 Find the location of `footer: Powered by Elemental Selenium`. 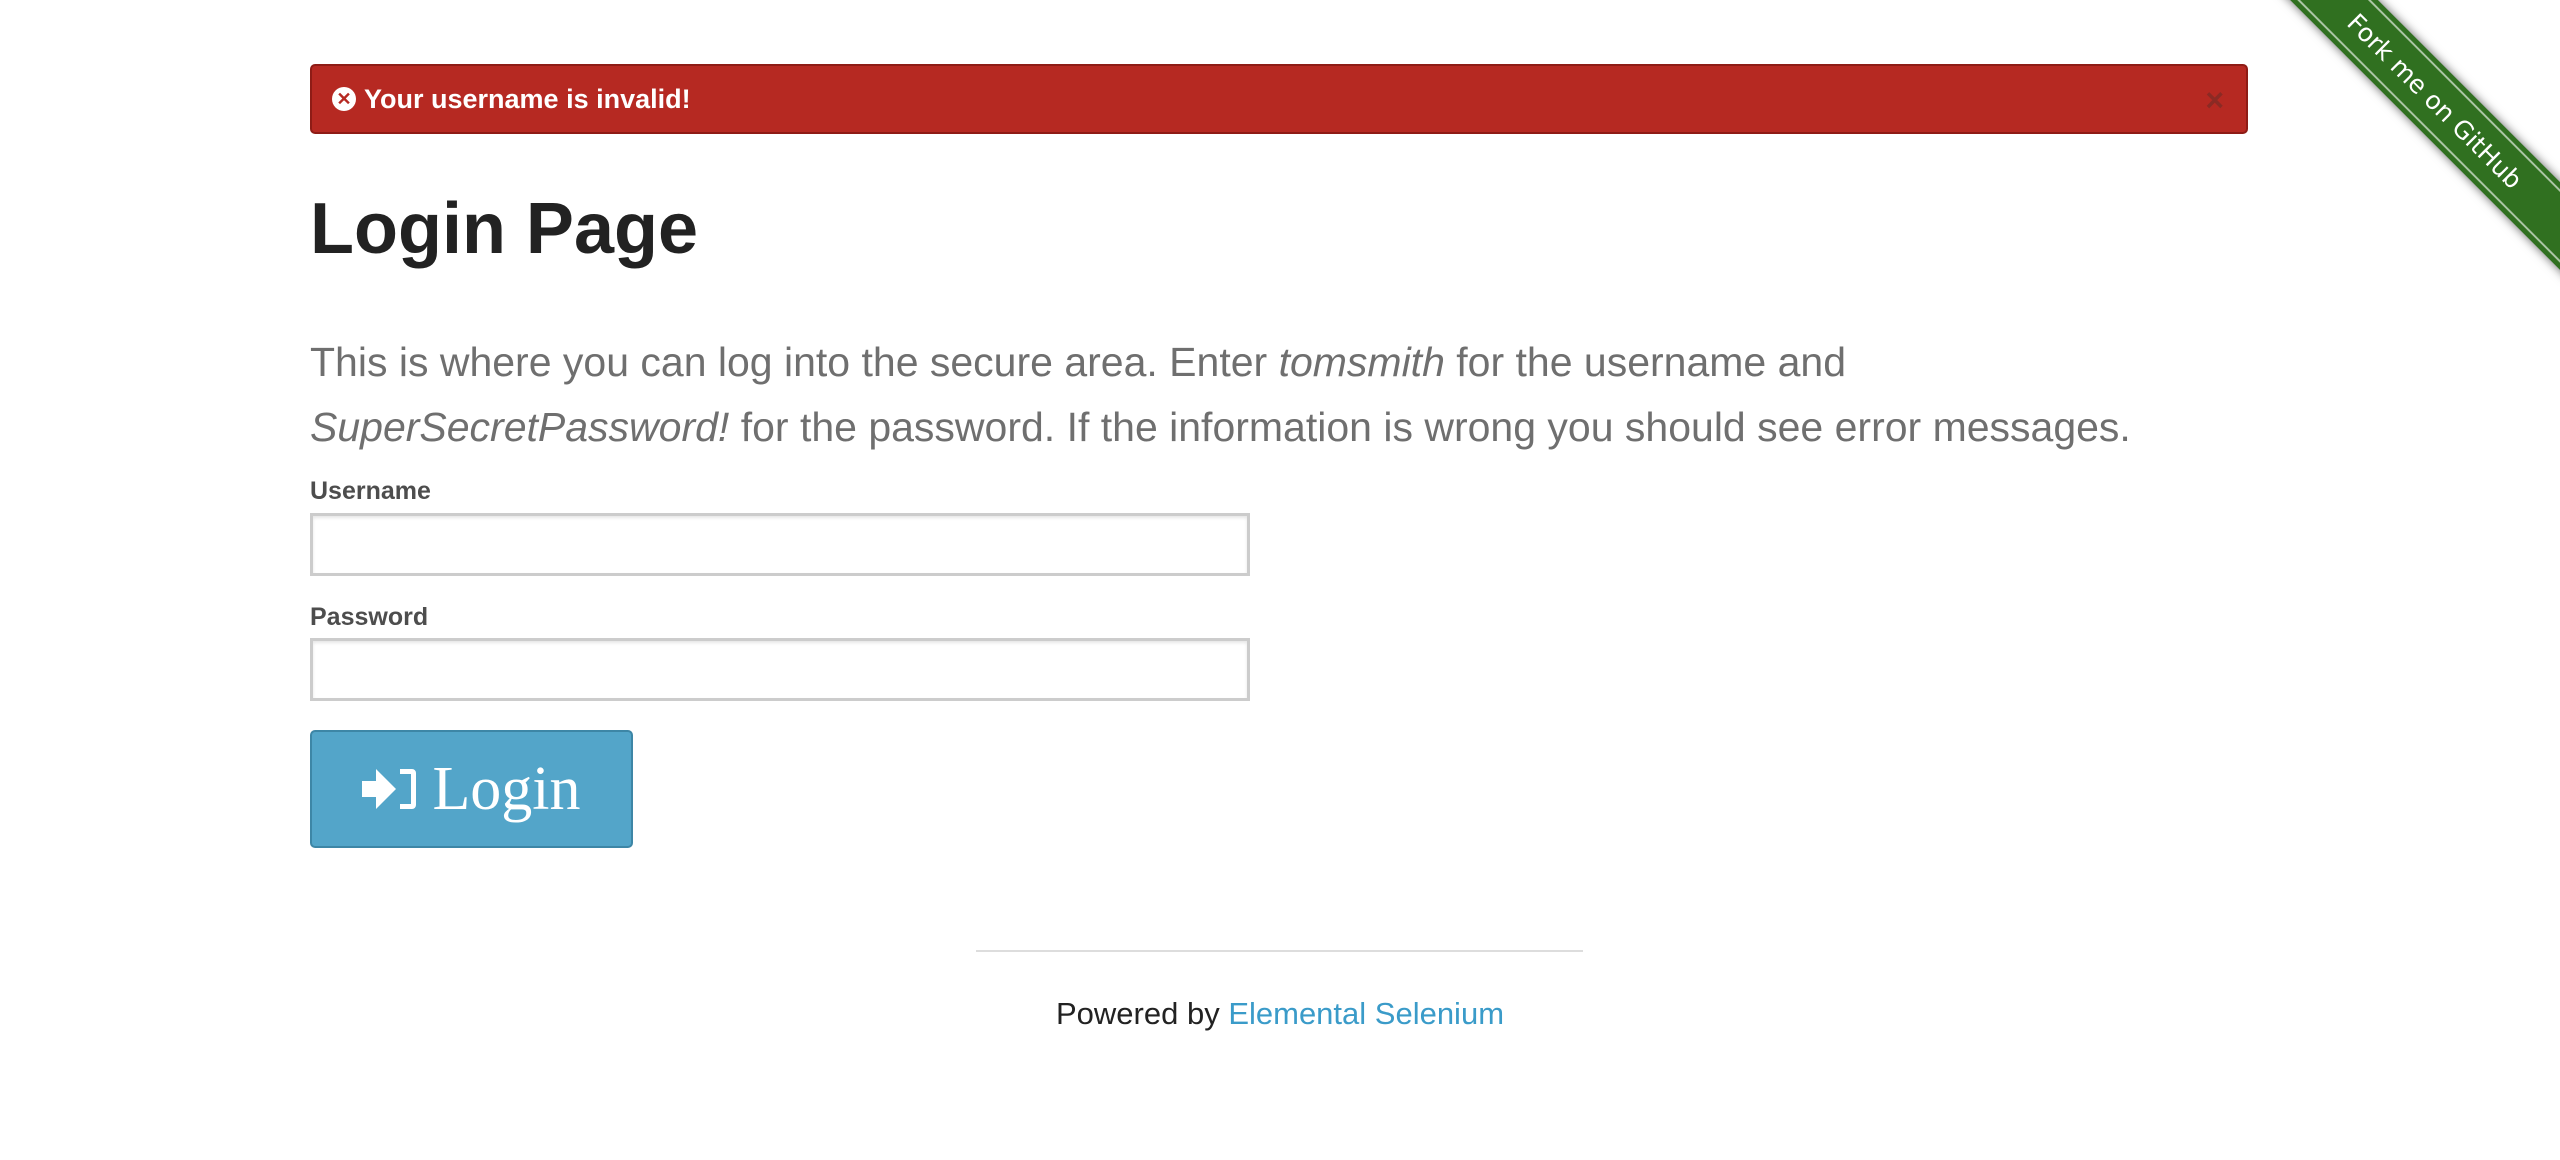

footer: Powered by Elemental Selenium is located at coordinates (1280, 1014).